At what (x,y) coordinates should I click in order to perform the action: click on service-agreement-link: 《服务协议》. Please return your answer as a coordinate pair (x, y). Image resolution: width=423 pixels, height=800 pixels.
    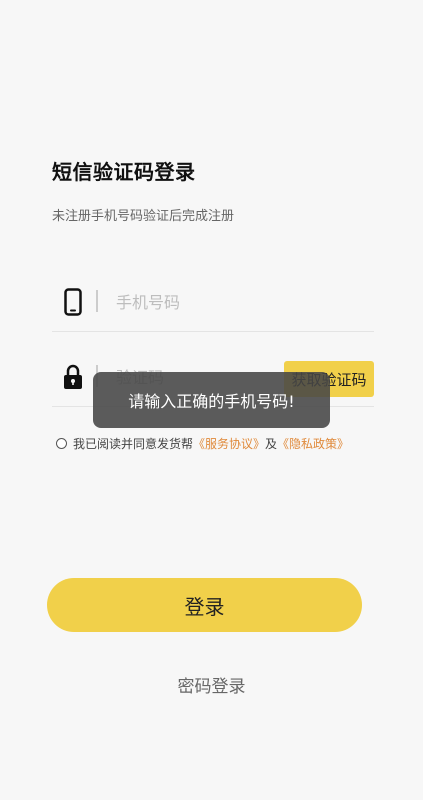
    Looking at the image, I should click on (229, 443).